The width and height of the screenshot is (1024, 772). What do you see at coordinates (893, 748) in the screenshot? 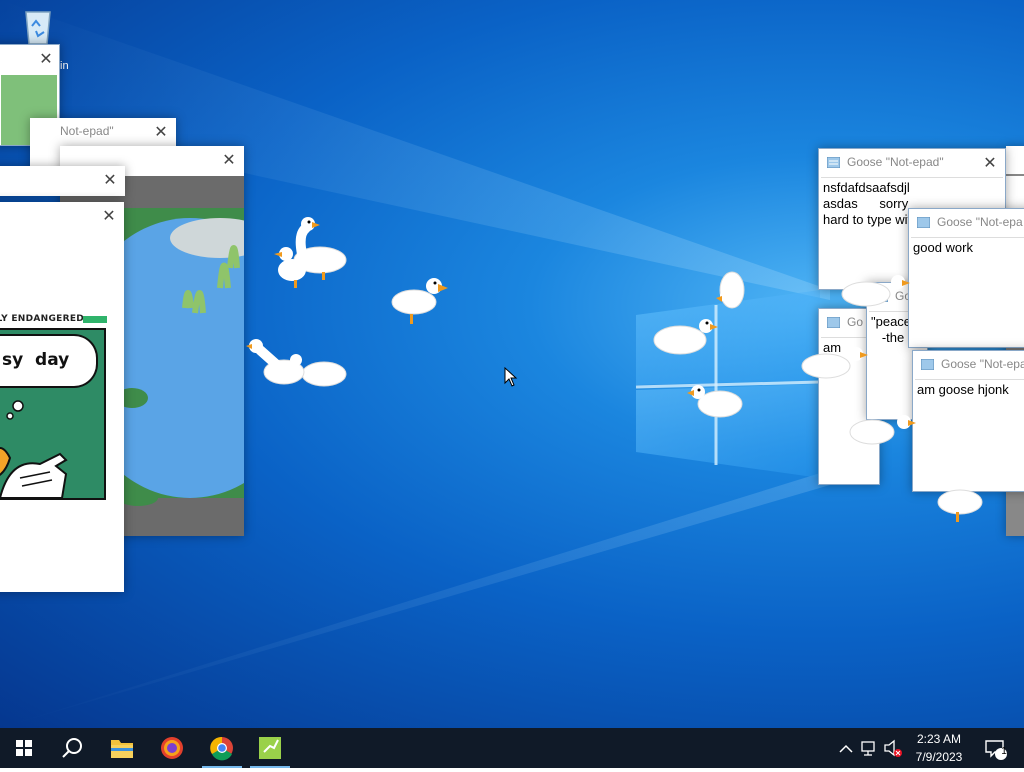
I see `volume-muted-icon` at bounding box center [893, 748].